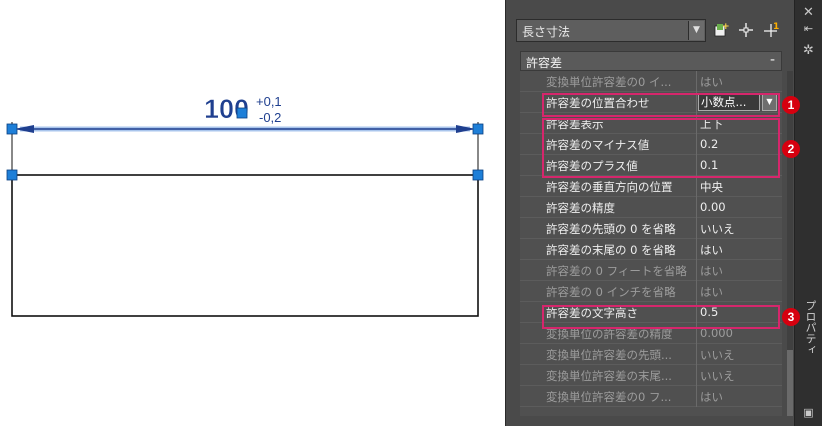 This screenshot has width=822, height=426. What do you see at coordinates (791, 149) in the screenshot?
I see `callout-2: 2` at bounding box center [791, 149].